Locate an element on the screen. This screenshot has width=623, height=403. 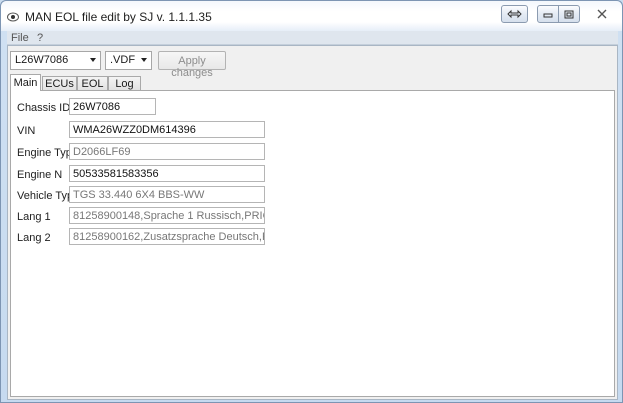
maximize-button is located at coordinates (569, 14).